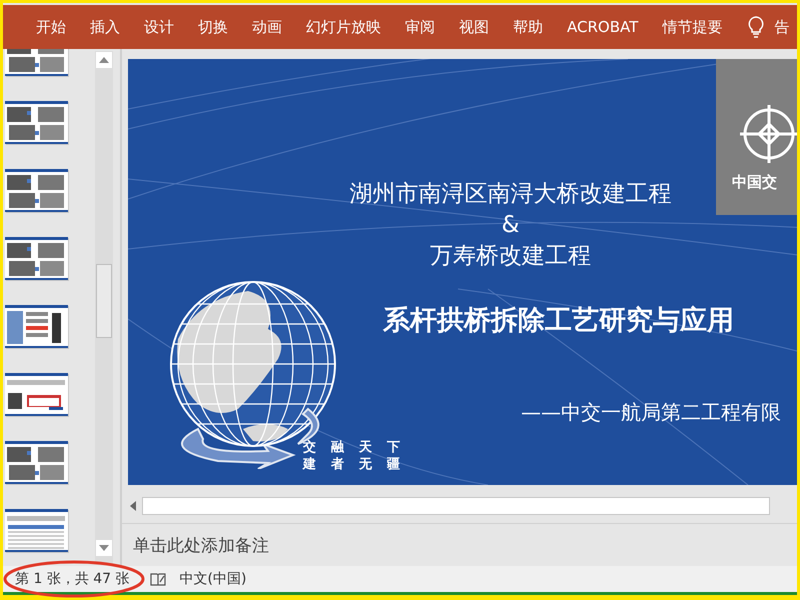  I want to click on slogan-text: 交融天下, so click(359, 447).